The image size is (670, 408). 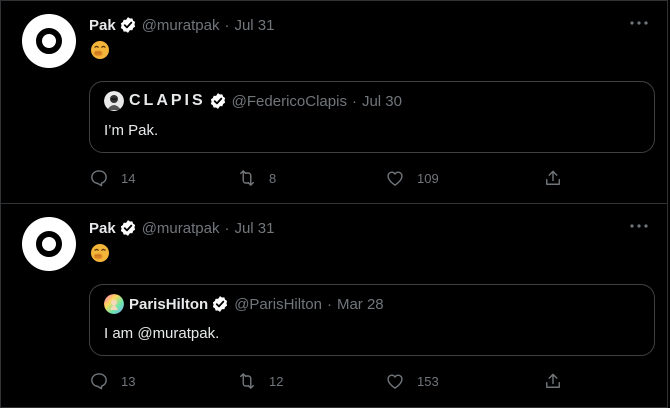 What do you see at coordinates (428, 381) in the screenshot?
I see `like-count: 153` at bounding box center [428, 381].